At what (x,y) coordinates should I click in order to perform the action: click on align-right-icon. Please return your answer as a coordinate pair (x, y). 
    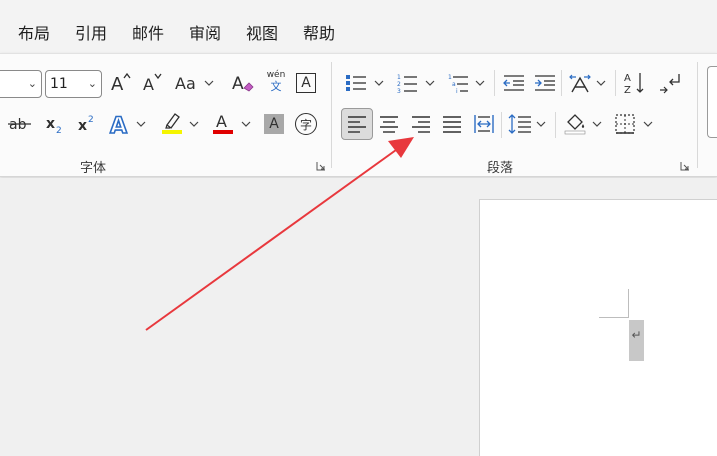
    Looking at the image, I should click on (421, 124).